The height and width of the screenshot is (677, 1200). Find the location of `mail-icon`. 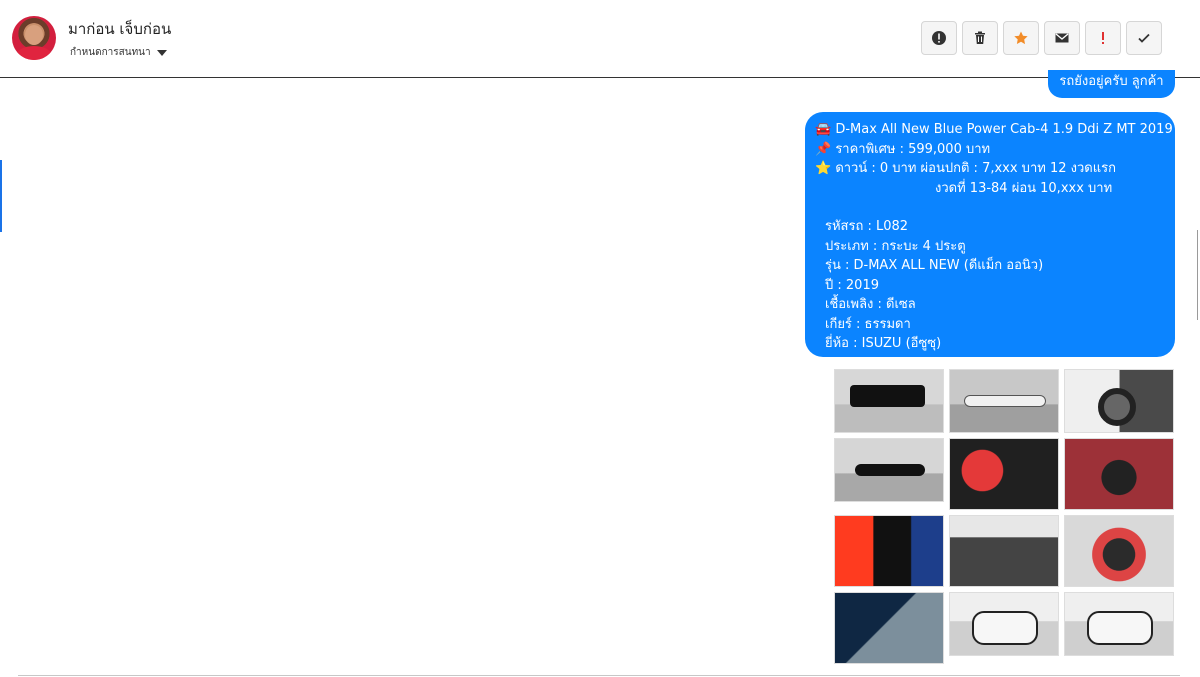

mail-icon is located at coordinates (1062, 38).